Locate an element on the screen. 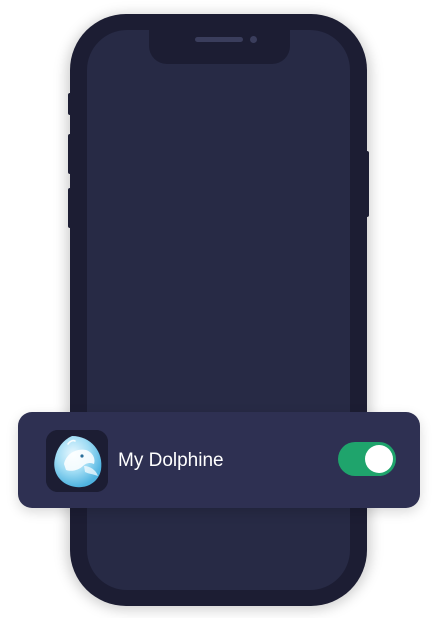 The image size is (438, 618). toggle-knob is located at coordinates (379, 459).